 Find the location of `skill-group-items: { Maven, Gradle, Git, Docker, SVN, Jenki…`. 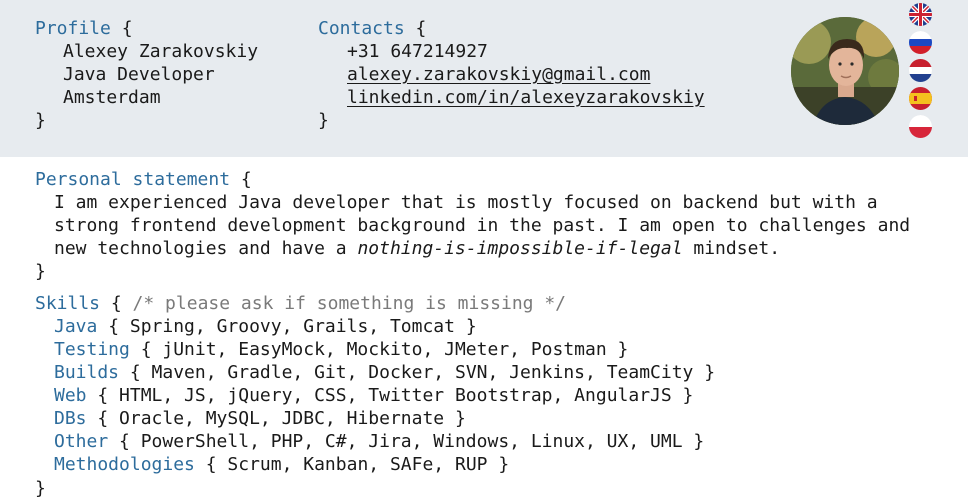

skill-group-items: { Maven, Gradle, Git, Docker, SVN, Jenki… is located at coordinates (417, 372).